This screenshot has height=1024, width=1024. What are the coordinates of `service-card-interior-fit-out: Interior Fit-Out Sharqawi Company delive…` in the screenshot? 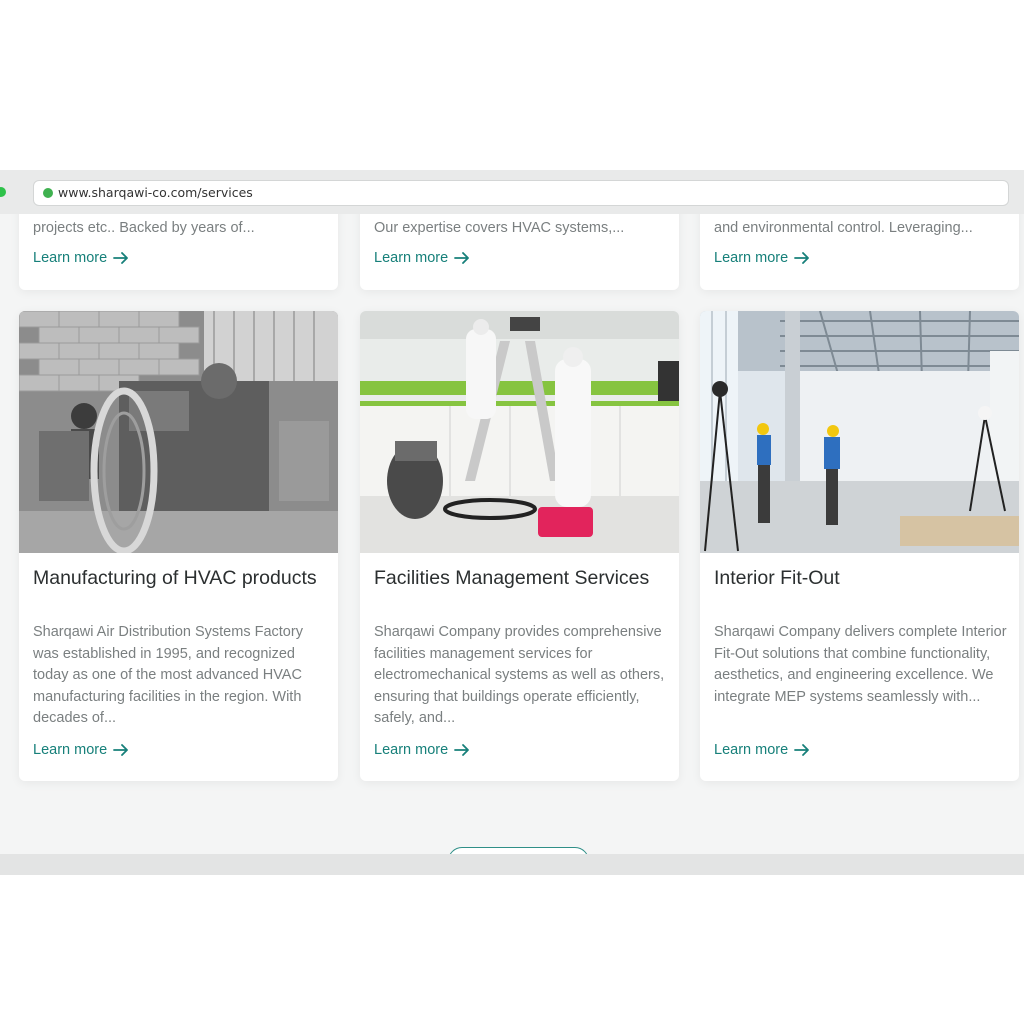 It's located at (859, 546).